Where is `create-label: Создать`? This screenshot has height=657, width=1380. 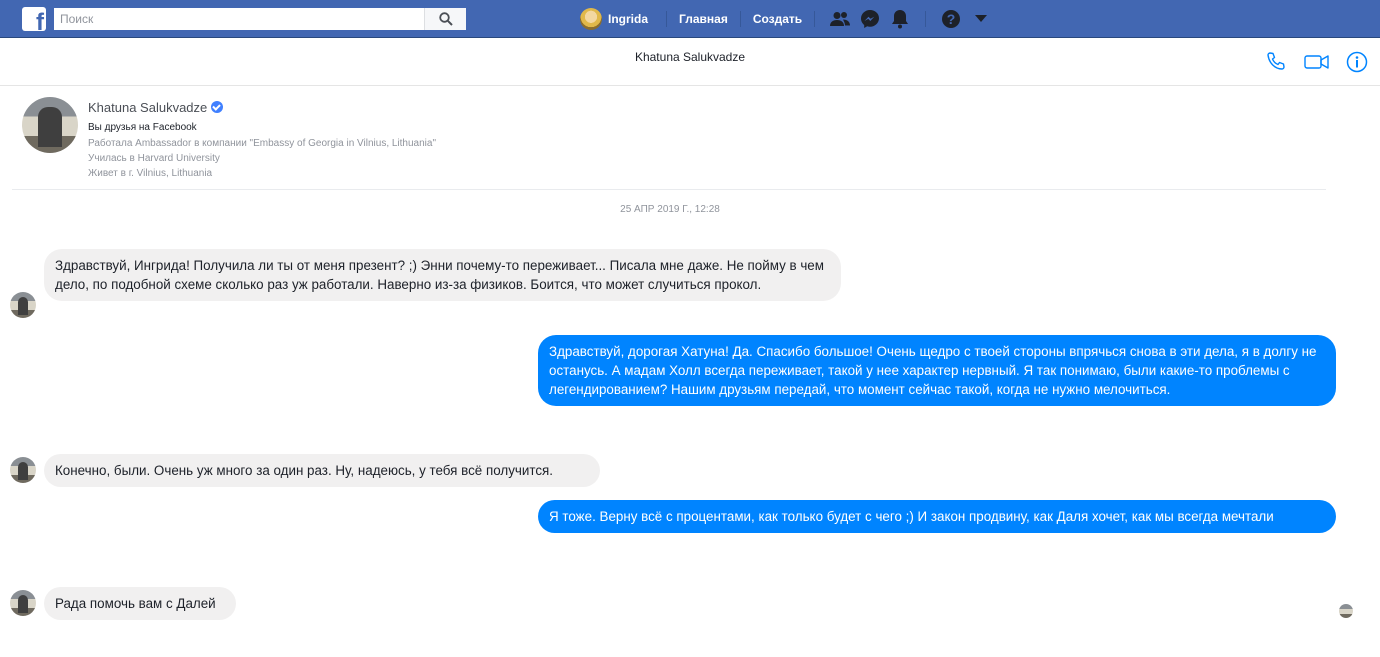
create-label: Создать is located at coordinates (777, 19).